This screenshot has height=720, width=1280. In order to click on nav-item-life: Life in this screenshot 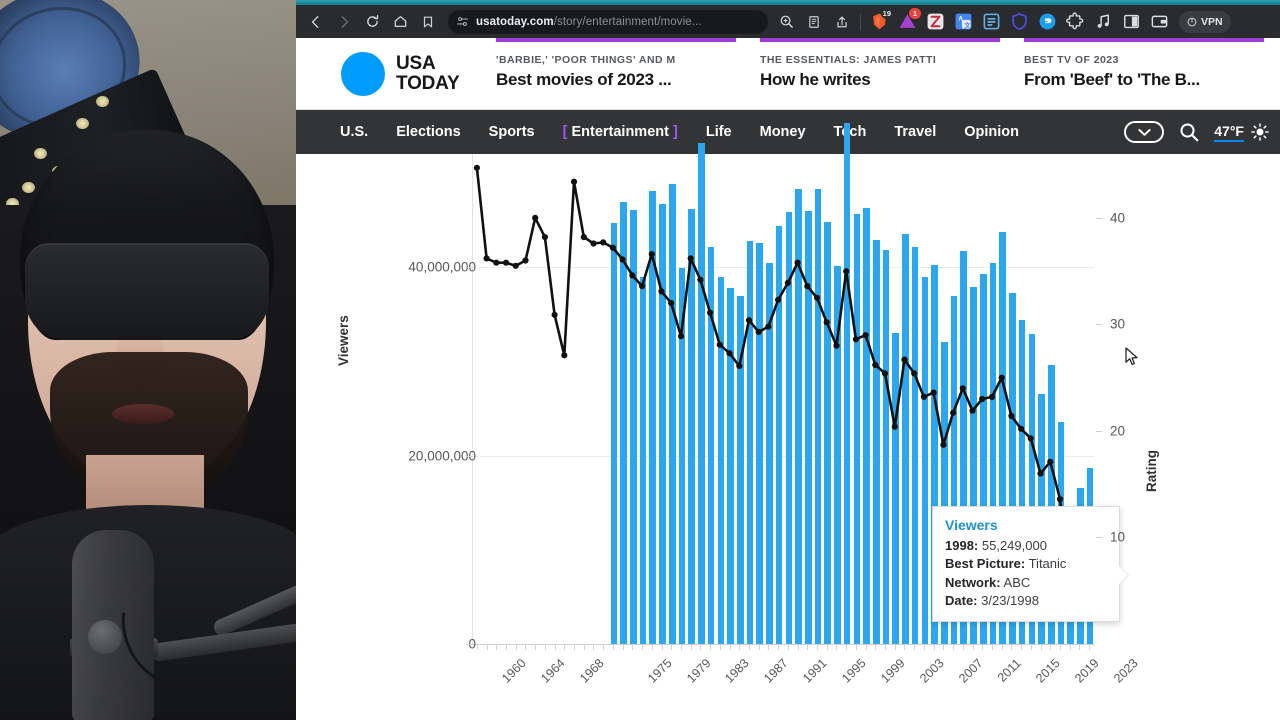, I will do `click(719, 132)`.